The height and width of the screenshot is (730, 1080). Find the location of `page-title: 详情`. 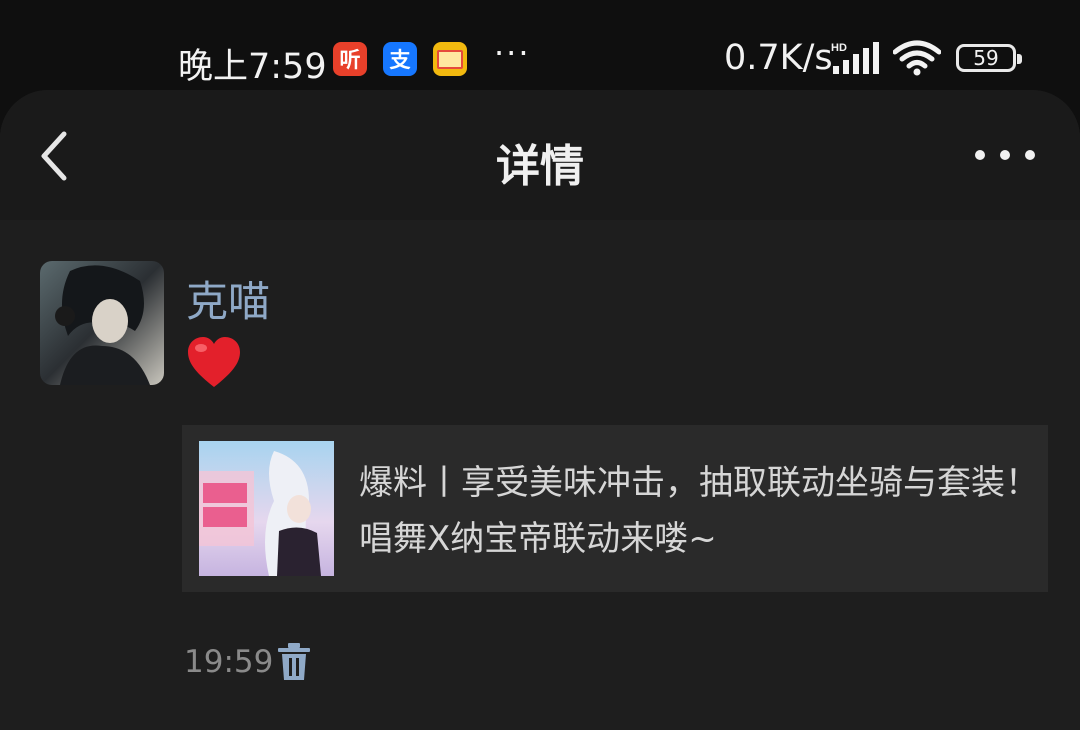

page-title: 详情 is located at coordinates (540, 166).